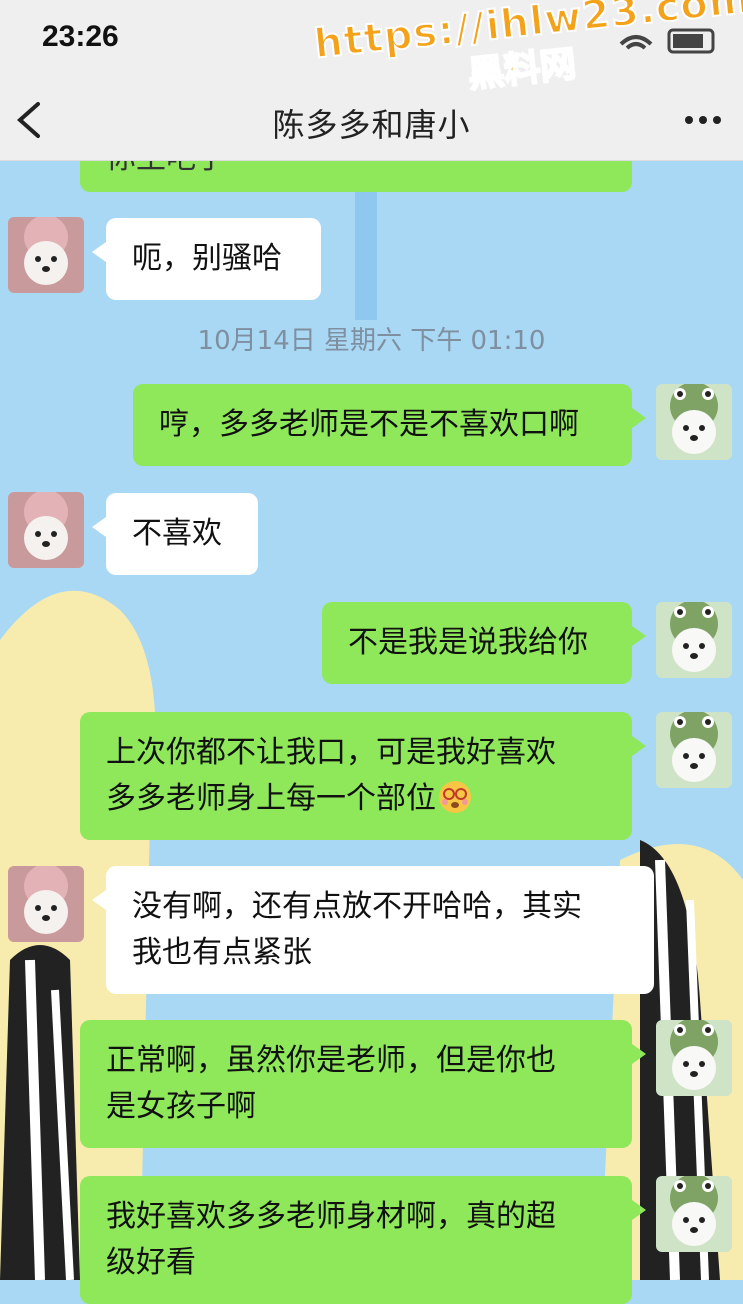 This screenshot has height=1304, width=743. I want to click on message-timestamp: 10月14日 星期六 下午 01:10, so click(371, 341).